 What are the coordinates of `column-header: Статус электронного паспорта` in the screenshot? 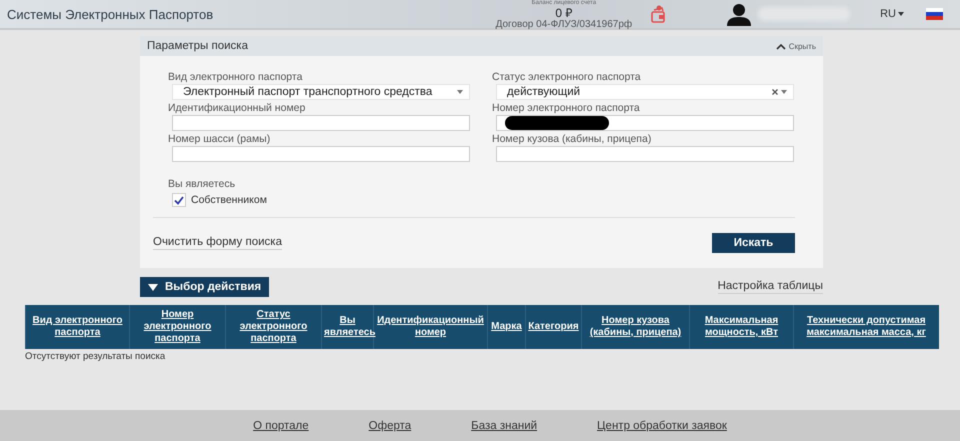 It's located at (274, 327).